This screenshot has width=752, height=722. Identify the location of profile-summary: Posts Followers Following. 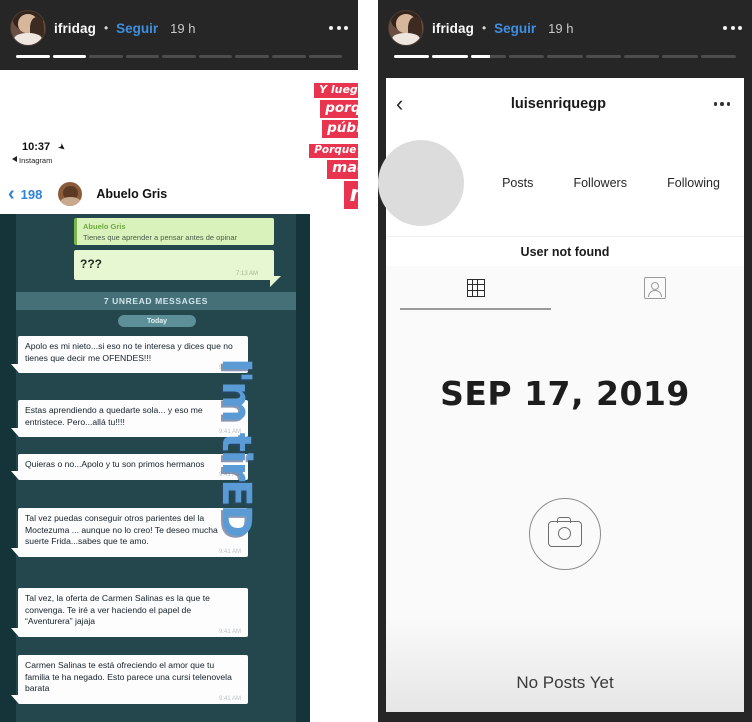
(561, 183).